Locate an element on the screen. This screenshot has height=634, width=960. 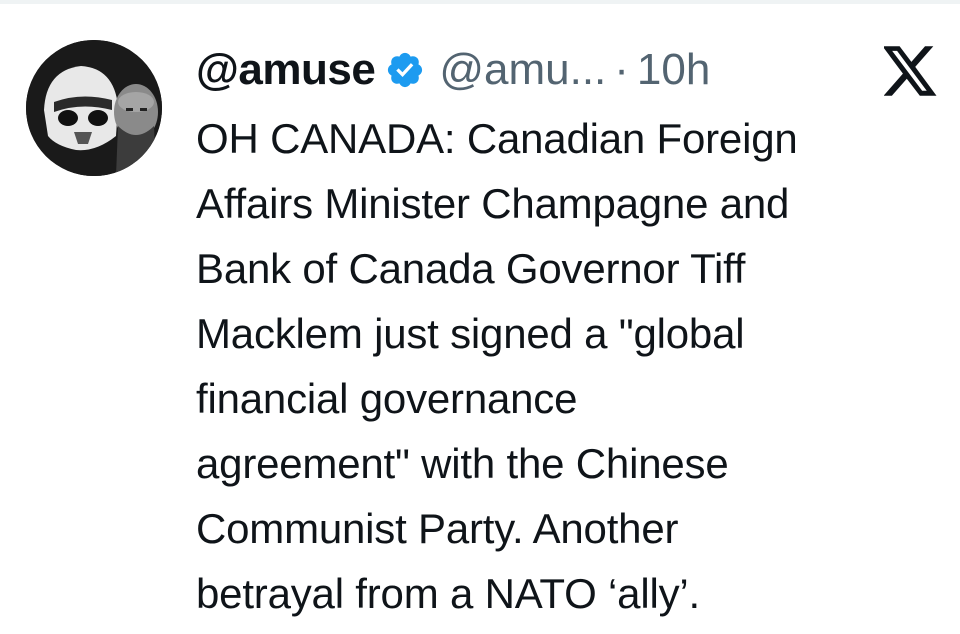
x-logo-icon is located at coordinates (910, 71).